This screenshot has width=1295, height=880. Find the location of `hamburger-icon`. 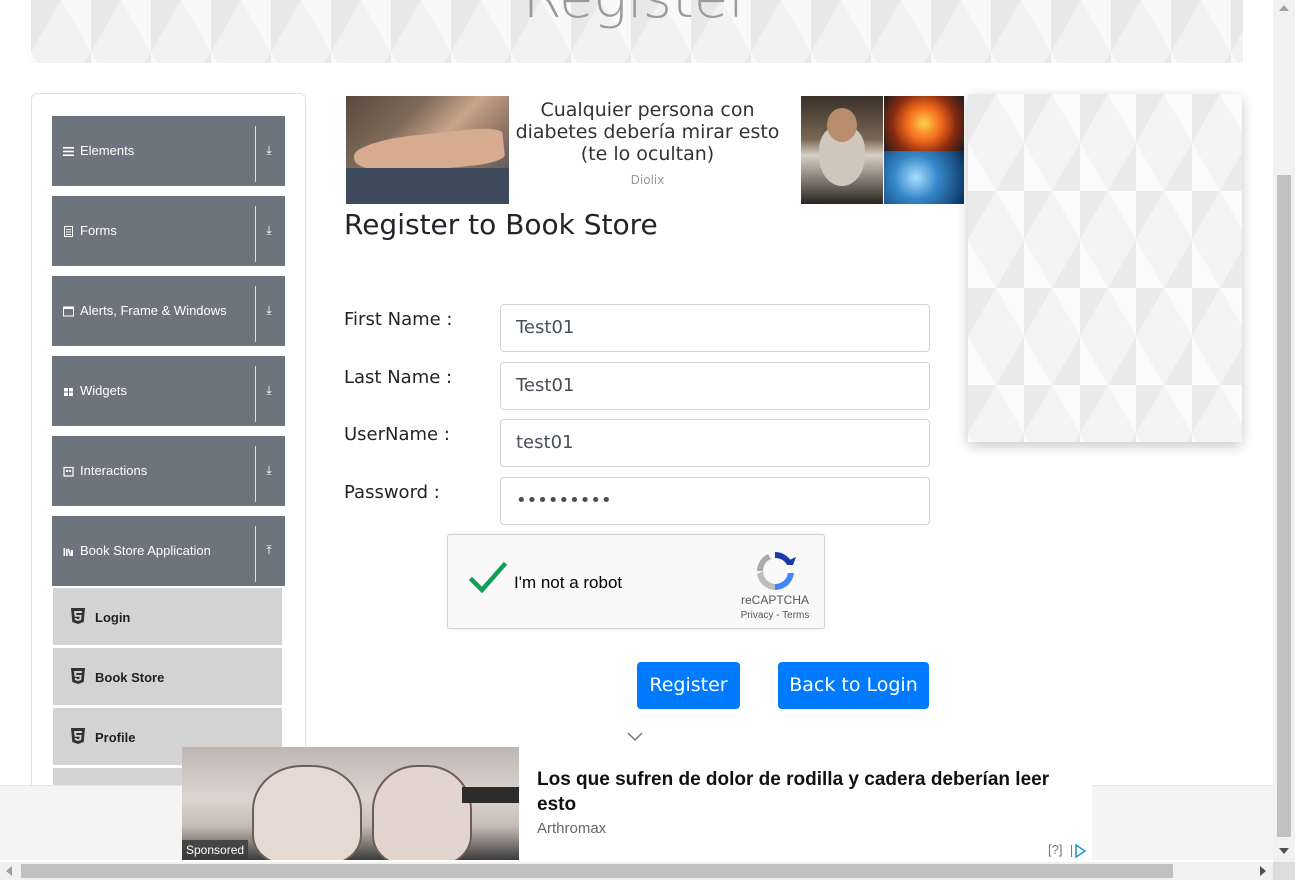

hamburger-icon is located at coordinates (68, 151).